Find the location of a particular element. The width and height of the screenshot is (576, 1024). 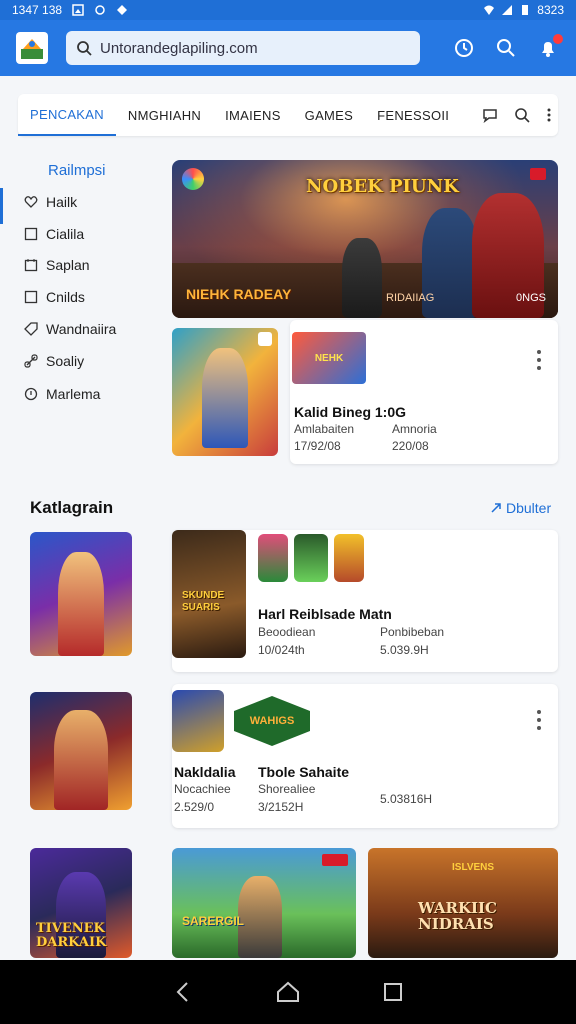

search-value: Untorandeglapiling.com is located at coordinates (179, 48).